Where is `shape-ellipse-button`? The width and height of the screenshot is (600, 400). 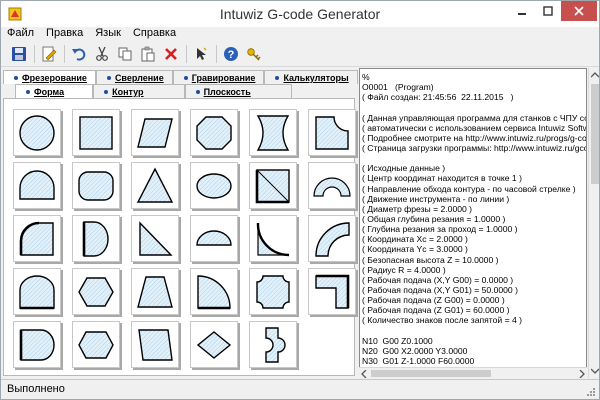 shape-ellipse-button is located at coordinates (214, 185).